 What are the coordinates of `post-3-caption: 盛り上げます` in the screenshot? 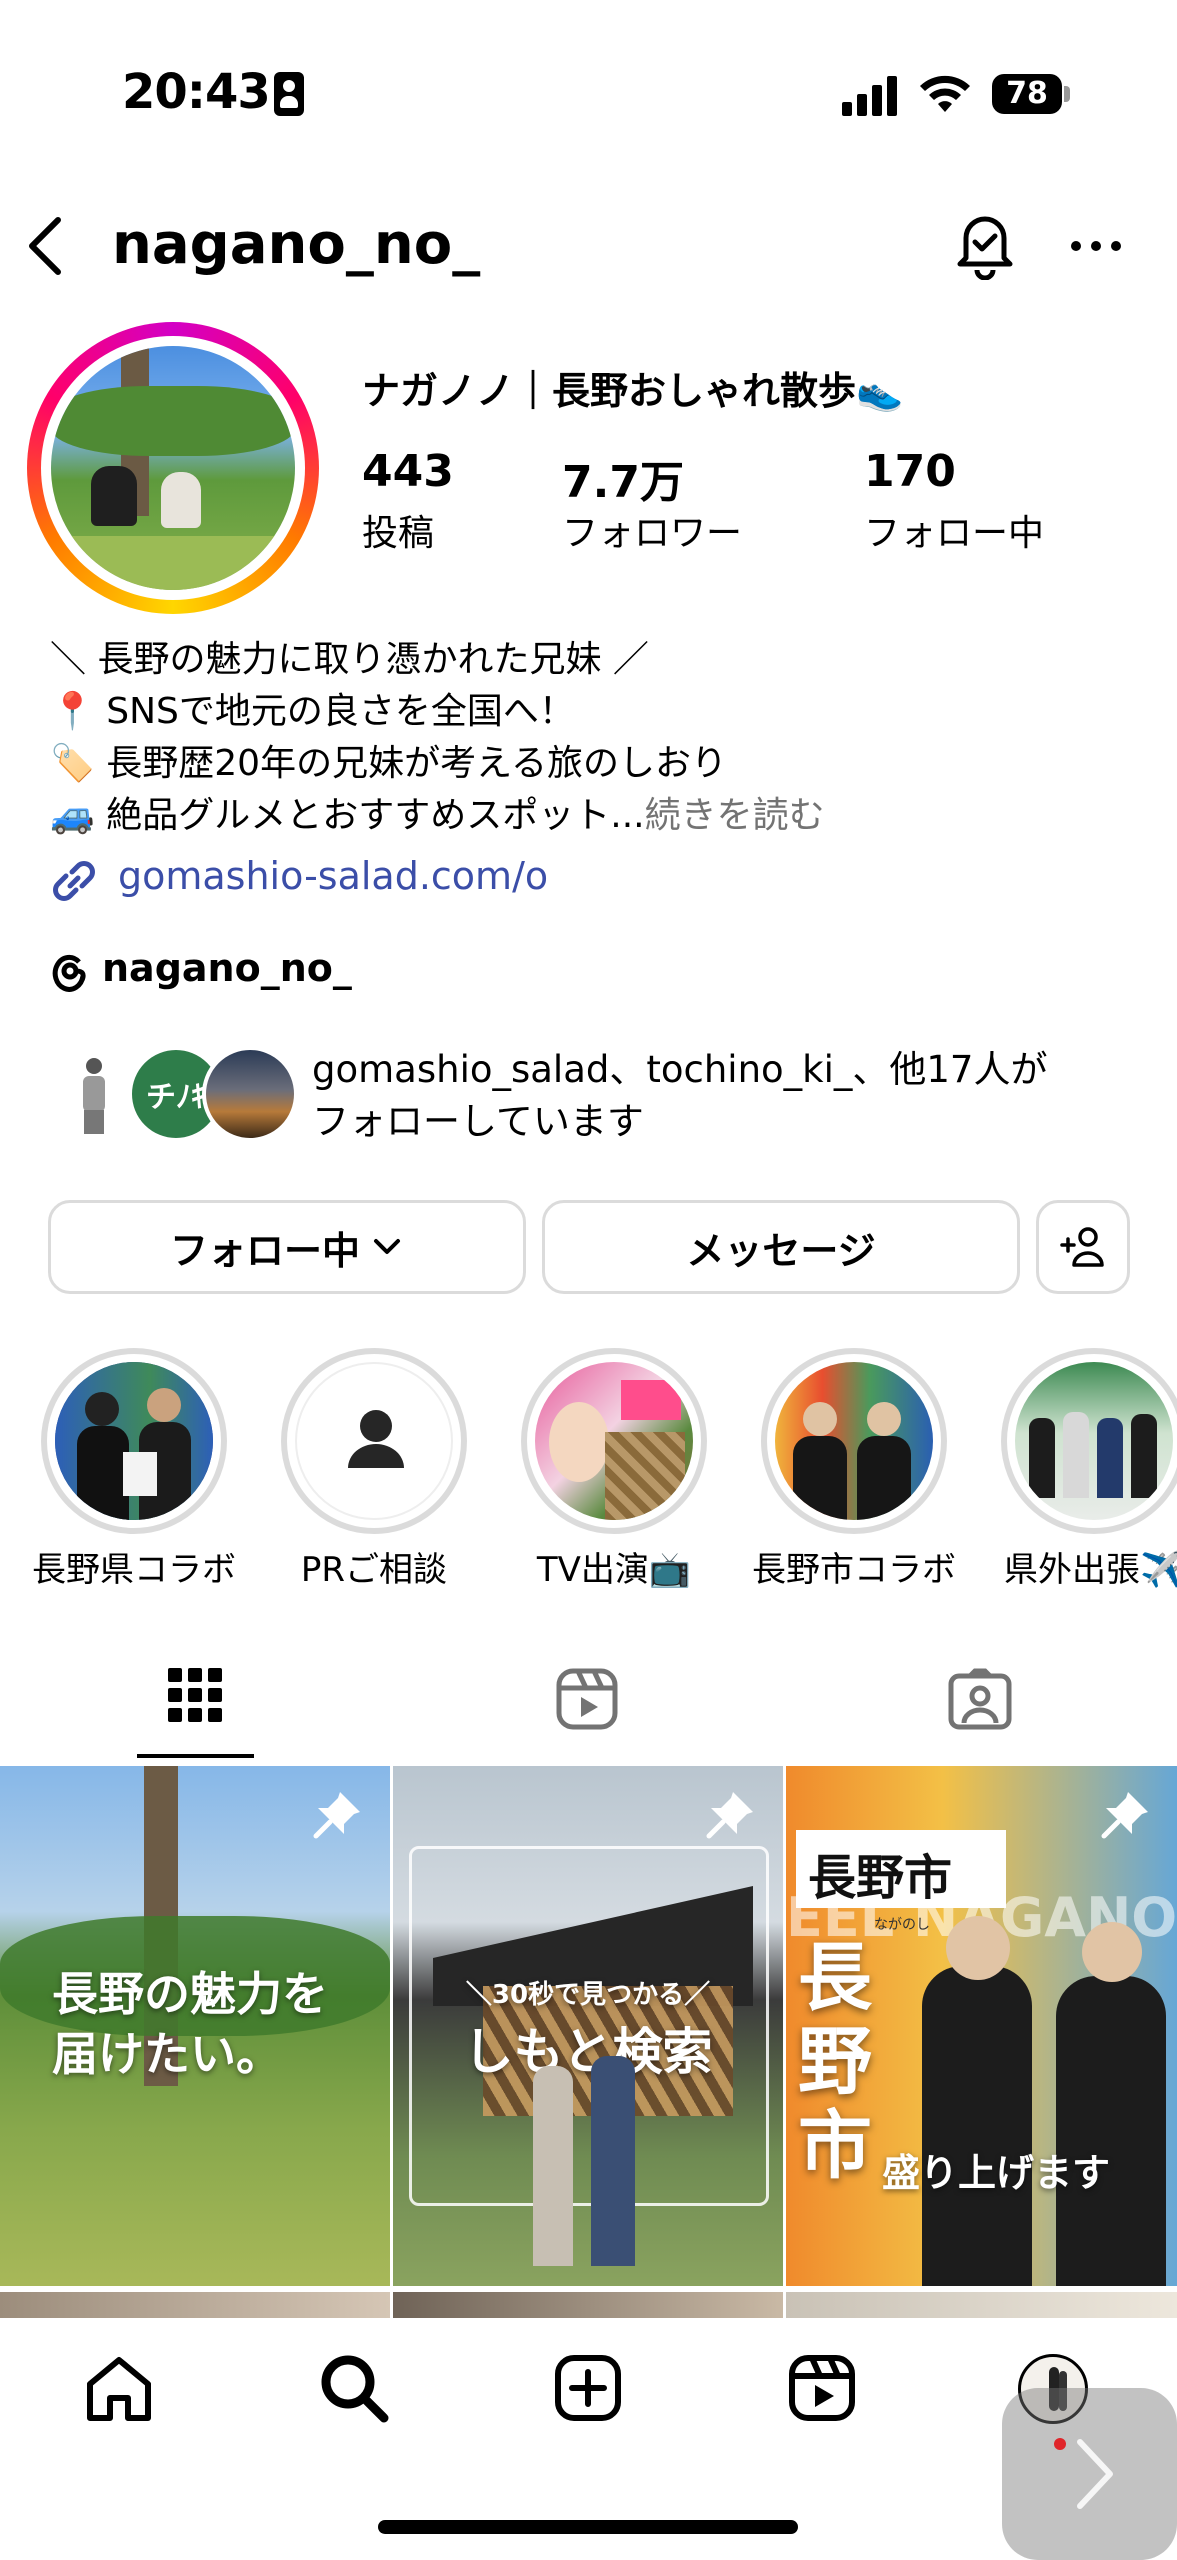 It's located at (996, 2173).